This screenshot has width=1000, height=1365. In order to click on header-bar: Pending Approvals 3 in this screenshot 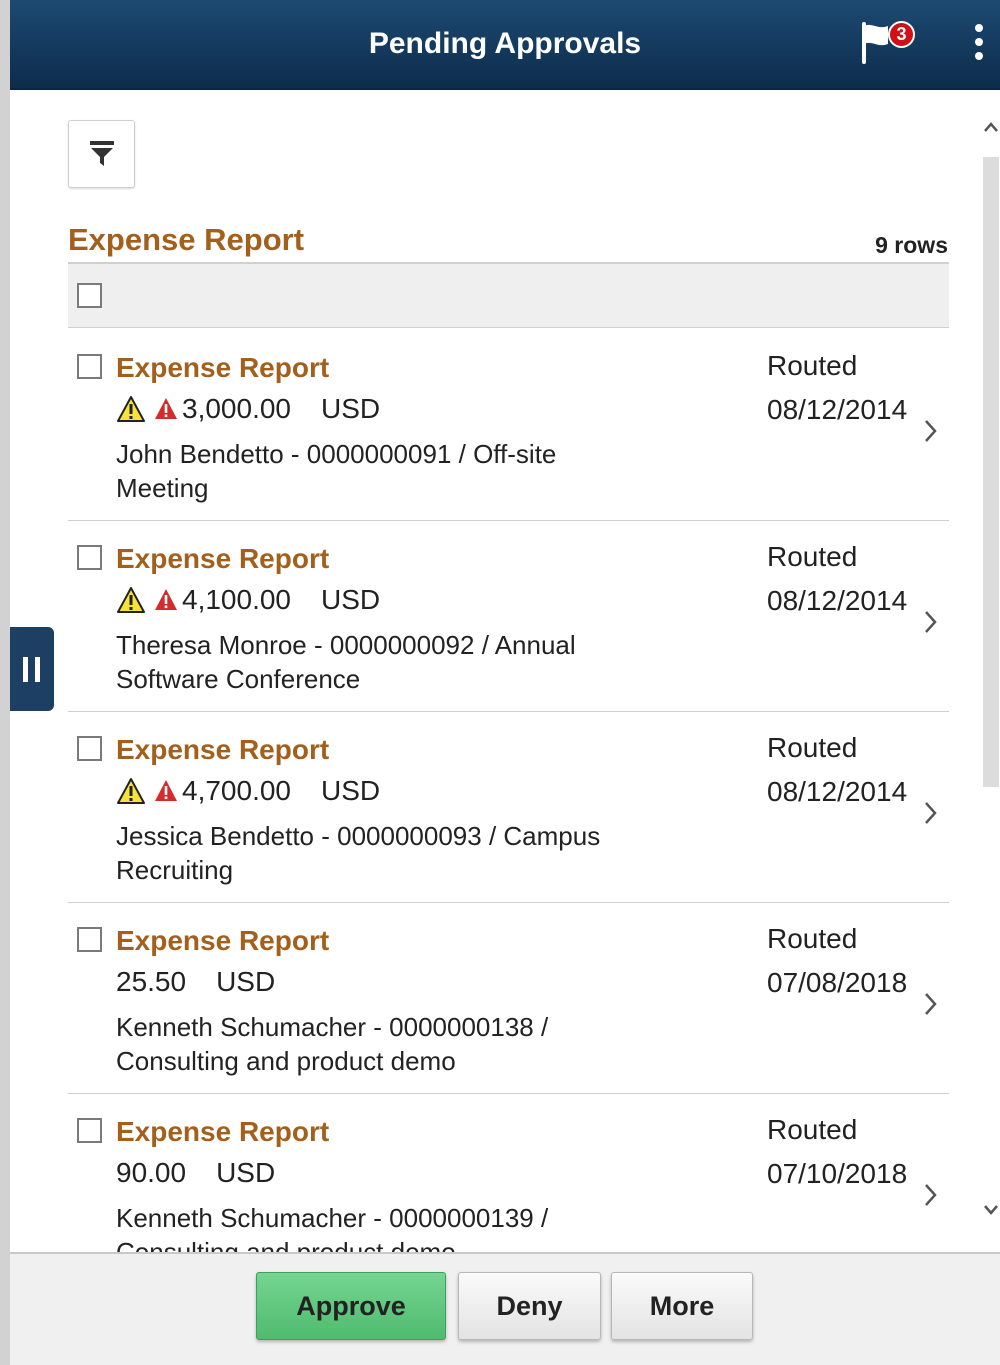, I will do `click(505, 45)`.